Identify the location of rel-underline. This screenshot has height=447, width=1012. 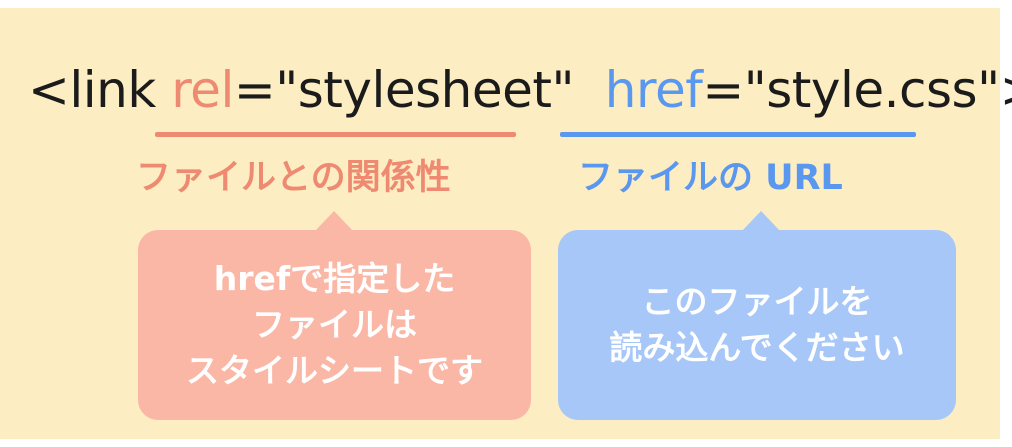
(335, 134).